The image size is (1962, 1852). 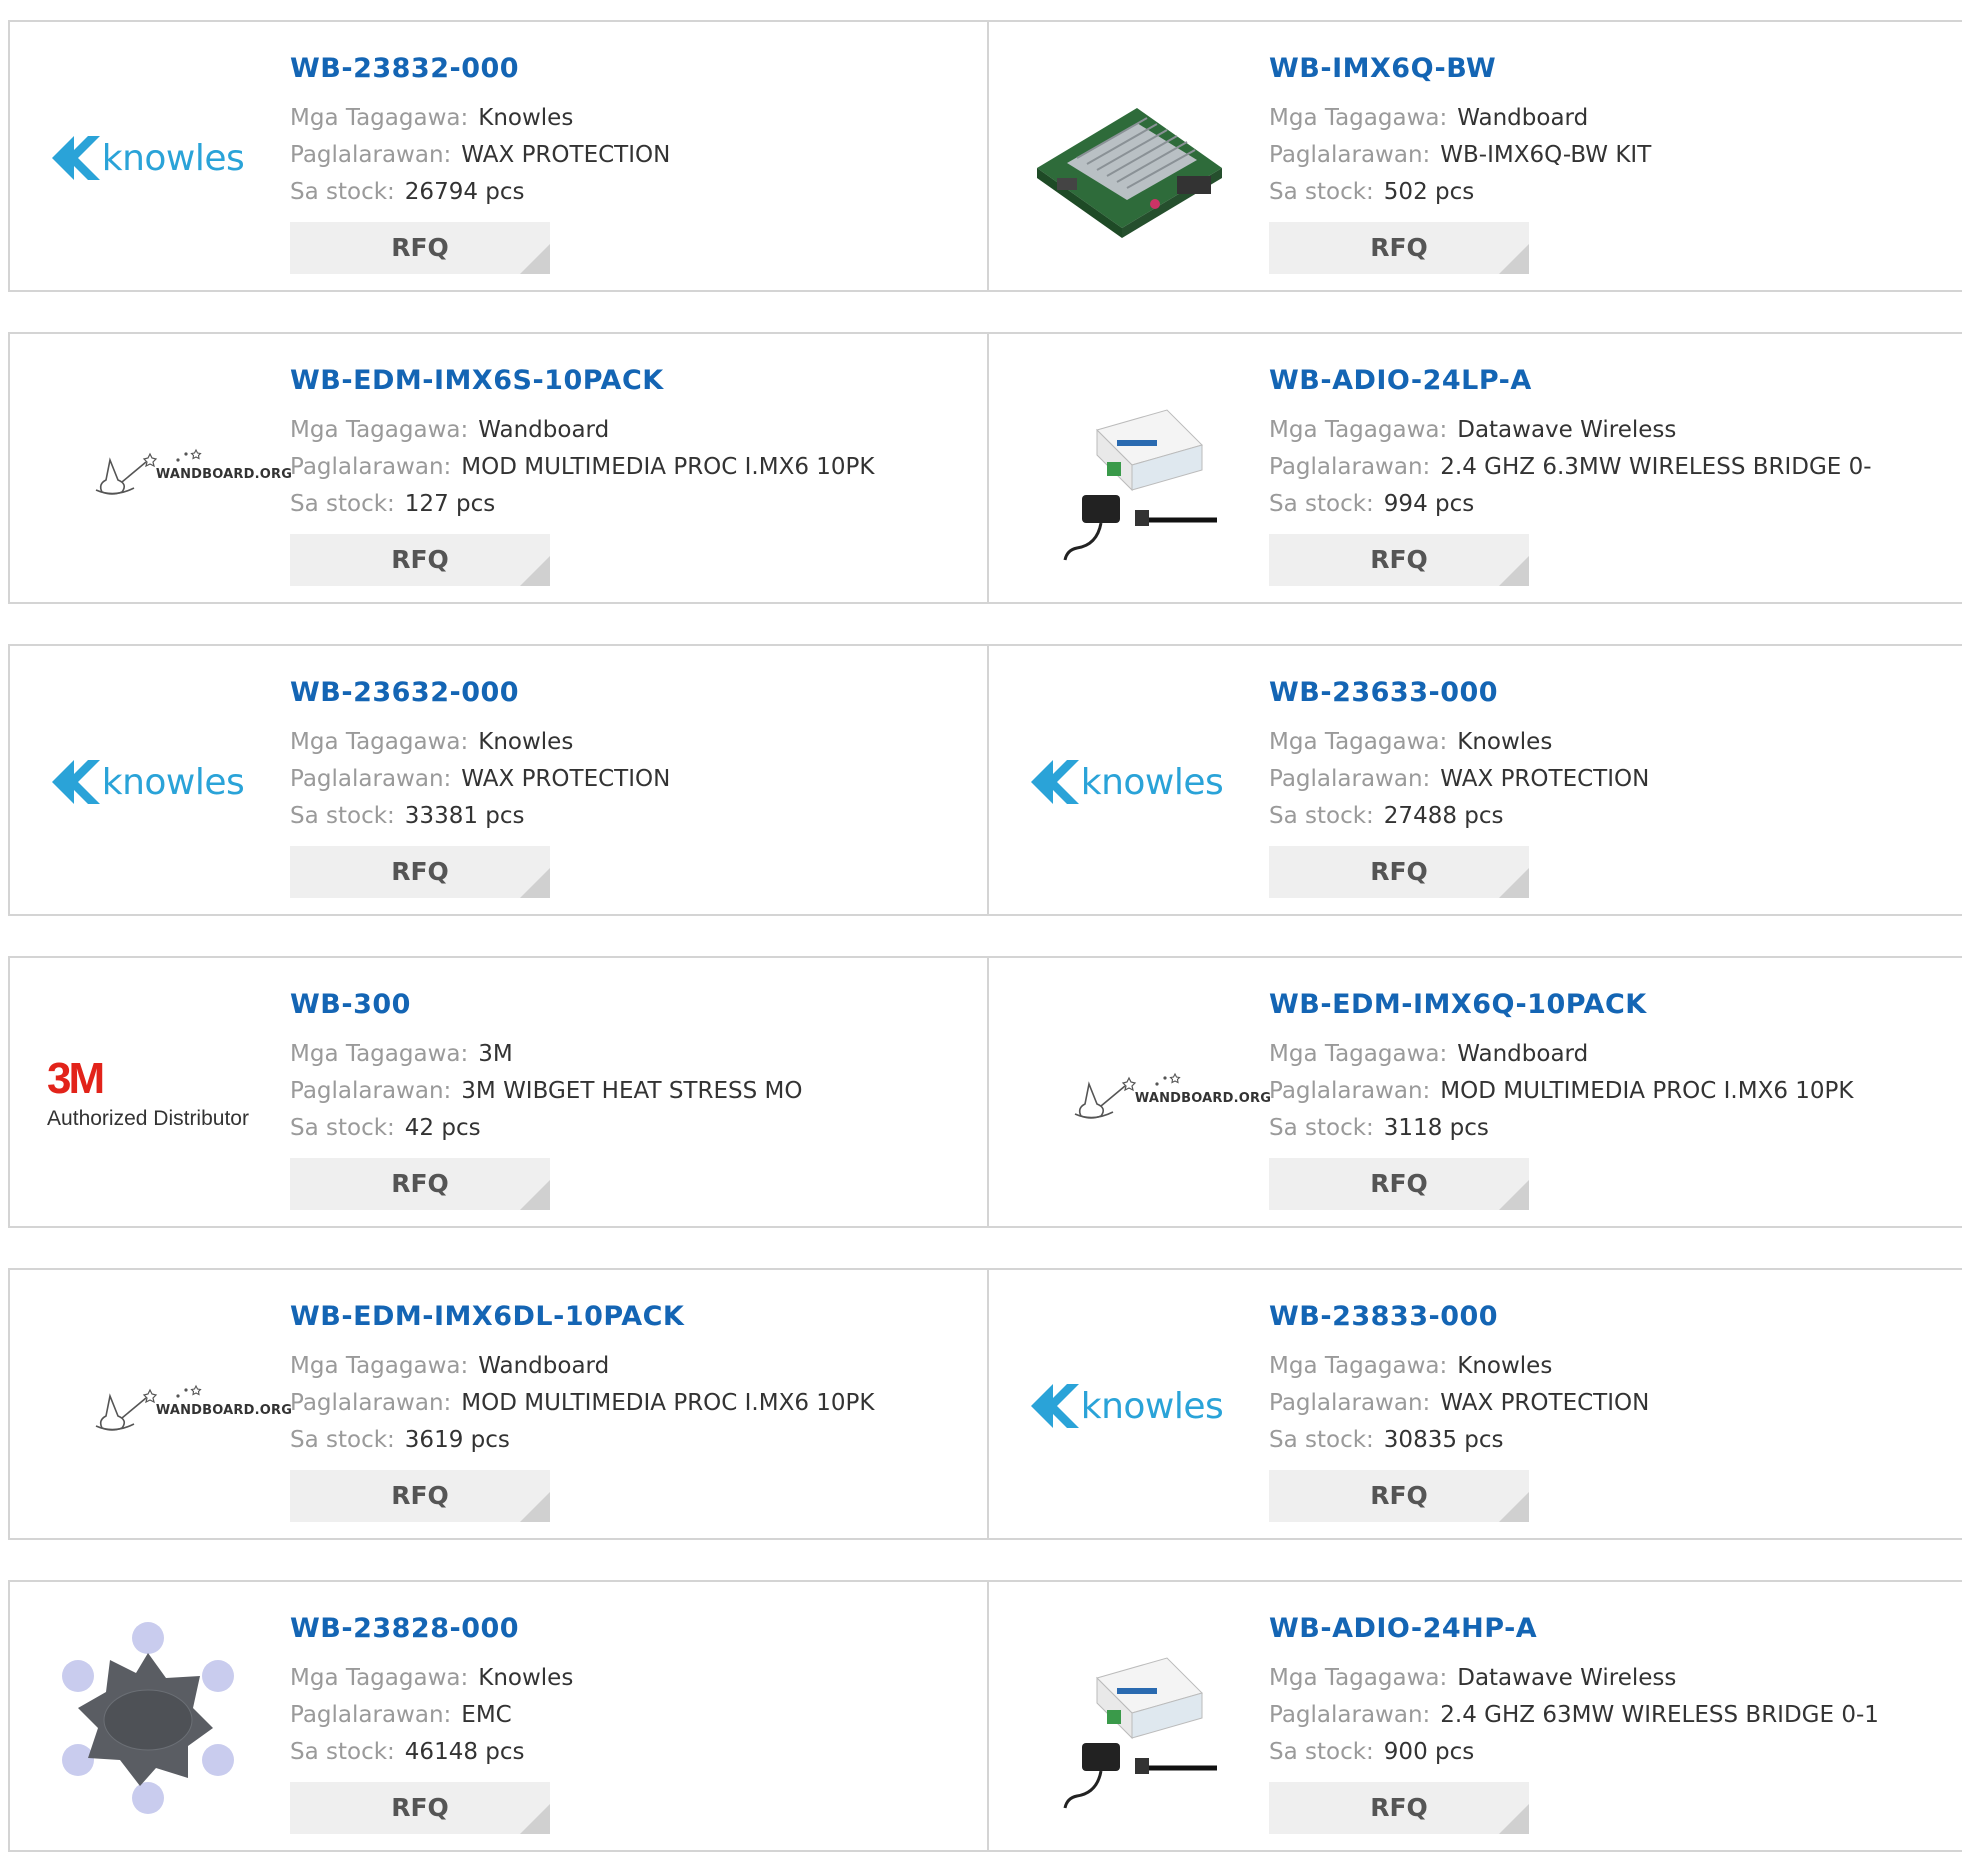 I want to click on board-photo, so click(x=1129, y=173).